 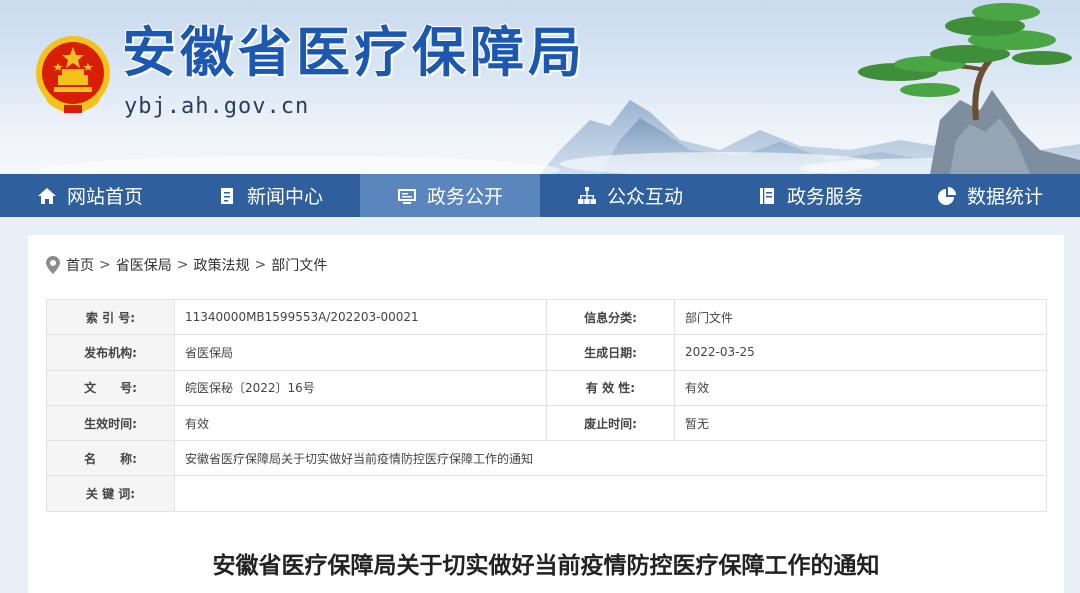 I want to click on category-value: 部门文件, so click(x=860, y=317).